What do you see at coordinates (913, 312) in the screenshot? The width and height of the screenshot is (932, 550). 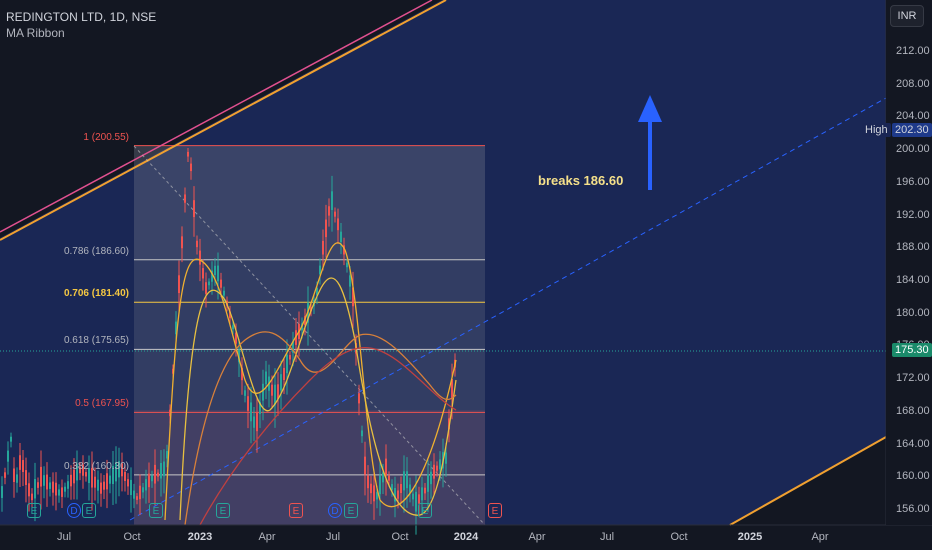 I see `price-tick: 180.00` at bounding box center [913, 312].